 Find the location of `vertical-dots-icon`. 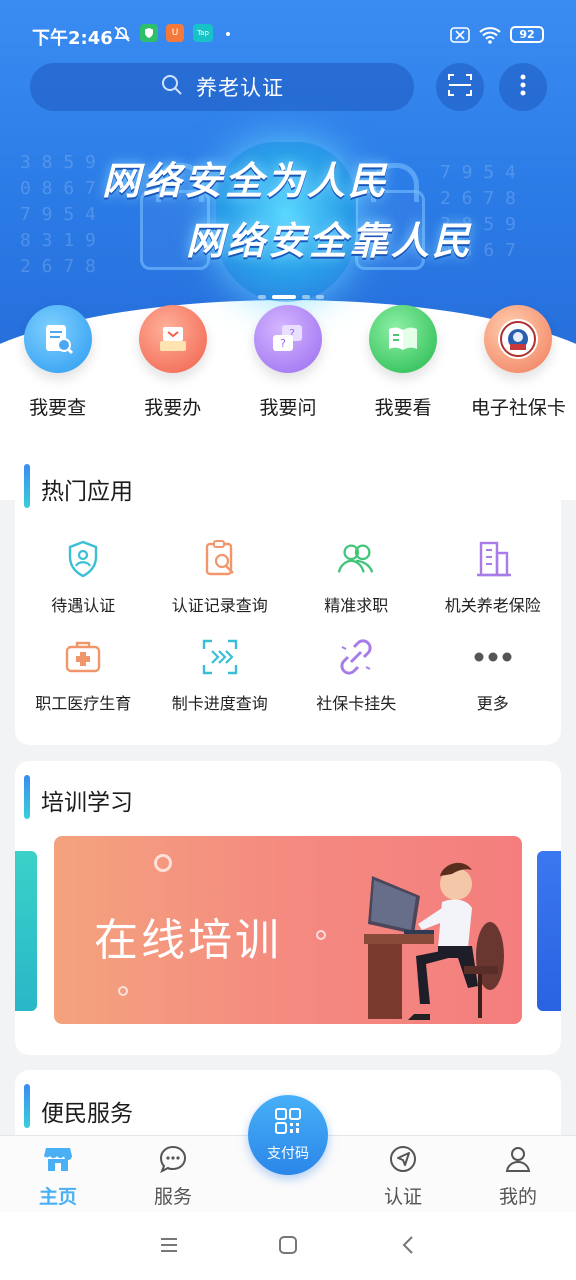

vertical-dots-icon is located at coordinates (523, 87).